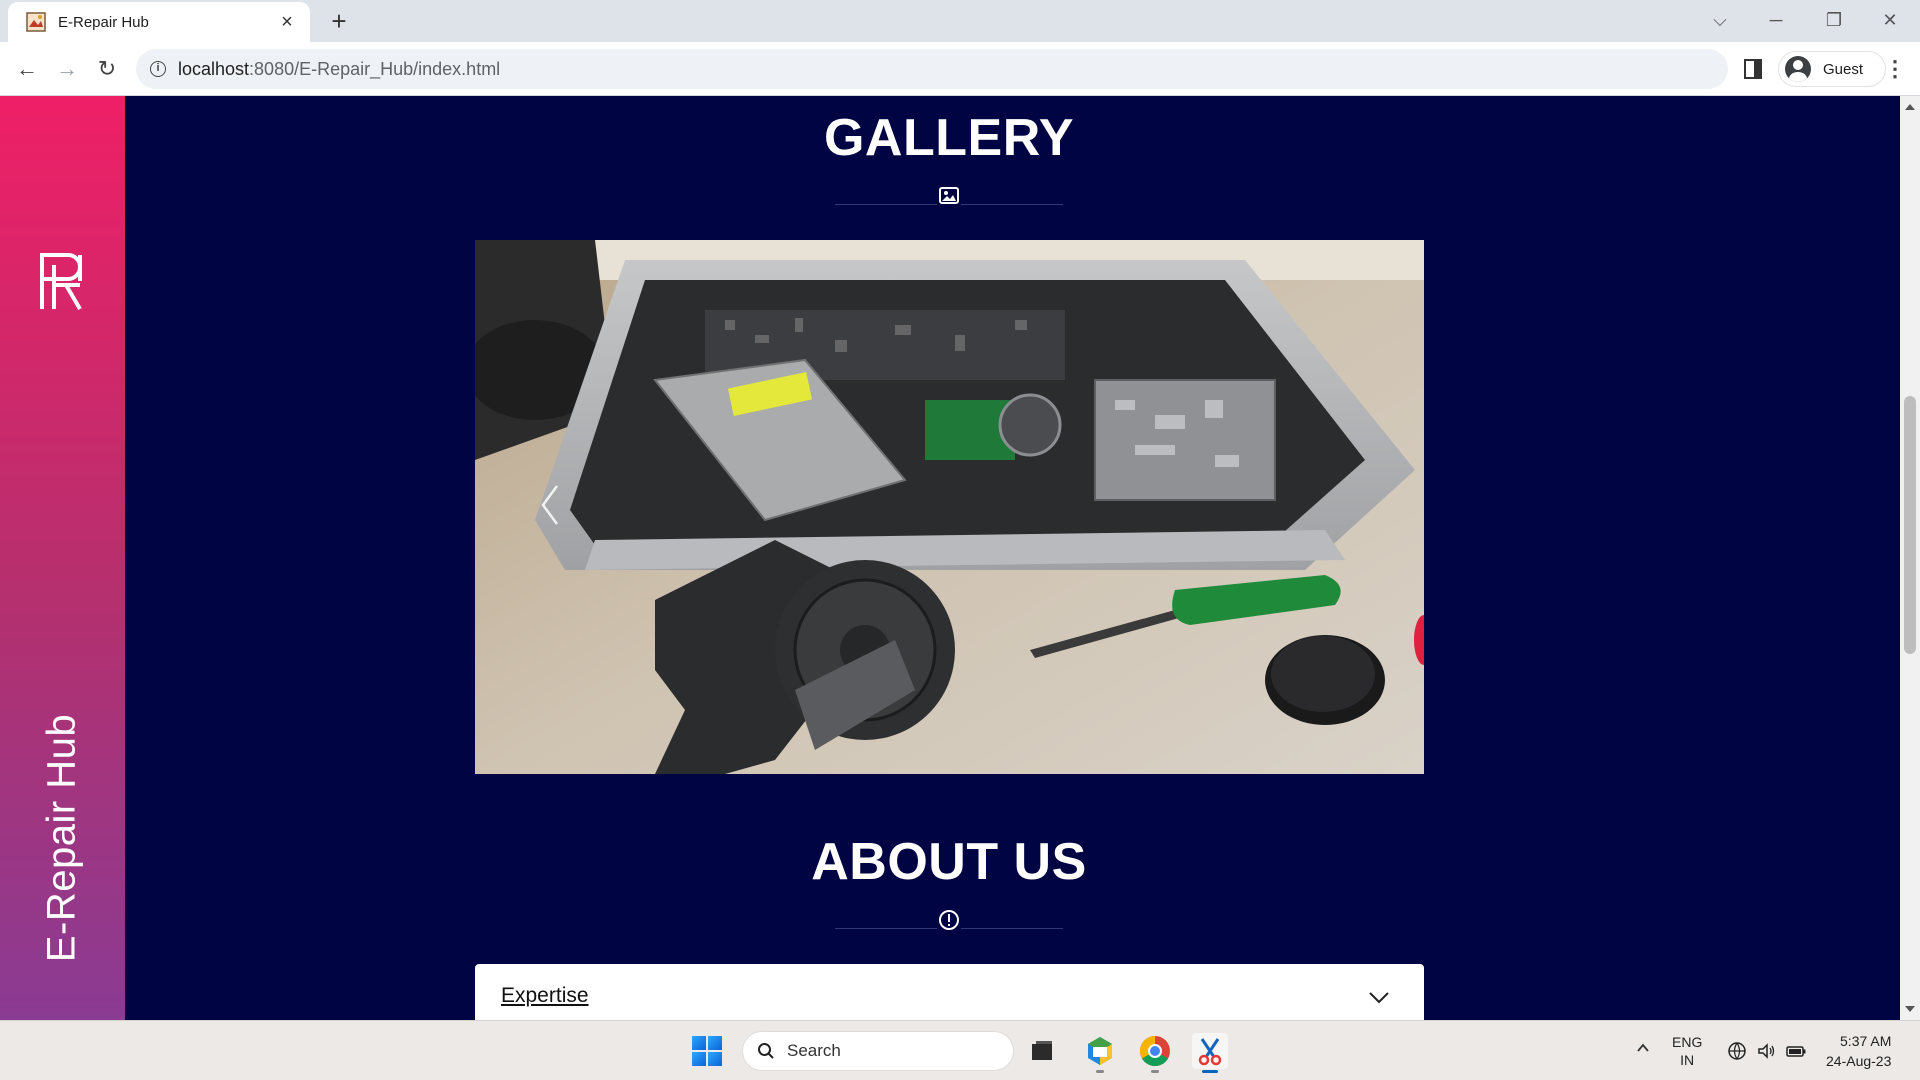 The width and height of the screenshot is (1920, 1080). Describe the element at coordinates (949, 992) in the screenshot. I see `accordion-item-expertise: Expertise` at that location.